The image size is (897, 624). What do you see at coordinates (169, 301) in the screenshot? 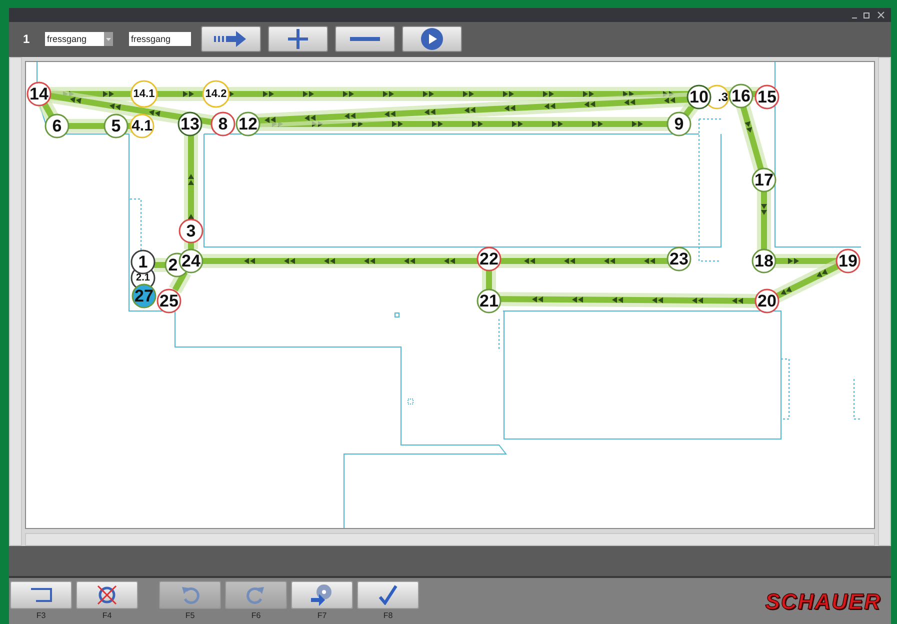
I see `route-node: 25` at bounding box center [169, 301].